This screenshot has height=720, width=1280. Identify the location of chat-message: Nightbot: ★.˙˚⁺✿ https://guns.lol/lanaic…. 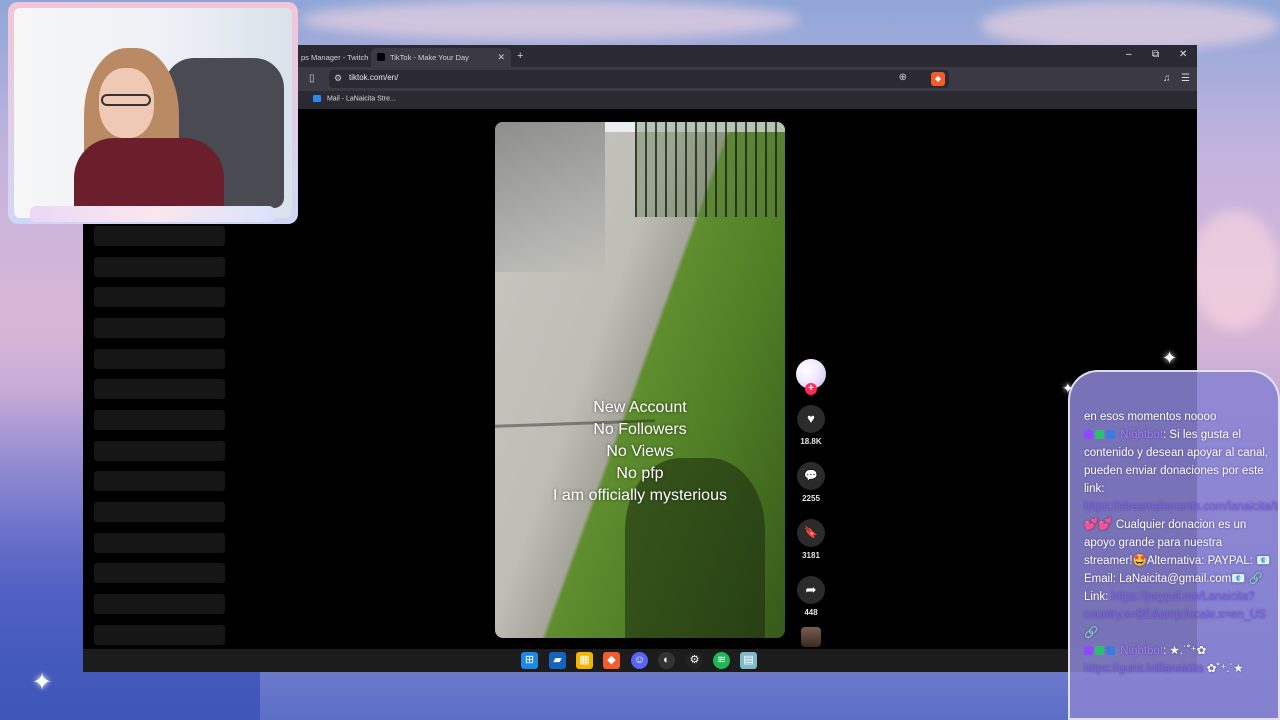
(1178, 660).